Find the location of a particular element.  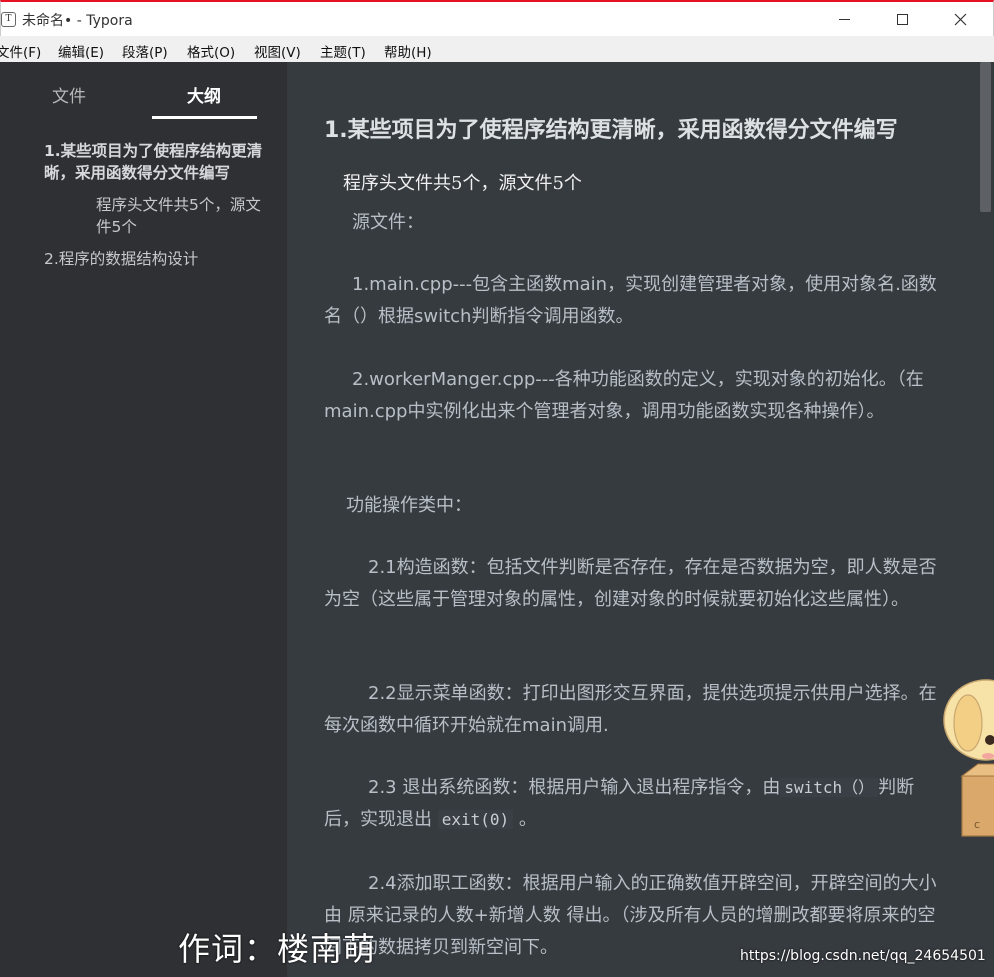

scrollbar-thumb is located at coordinates (985, 137).